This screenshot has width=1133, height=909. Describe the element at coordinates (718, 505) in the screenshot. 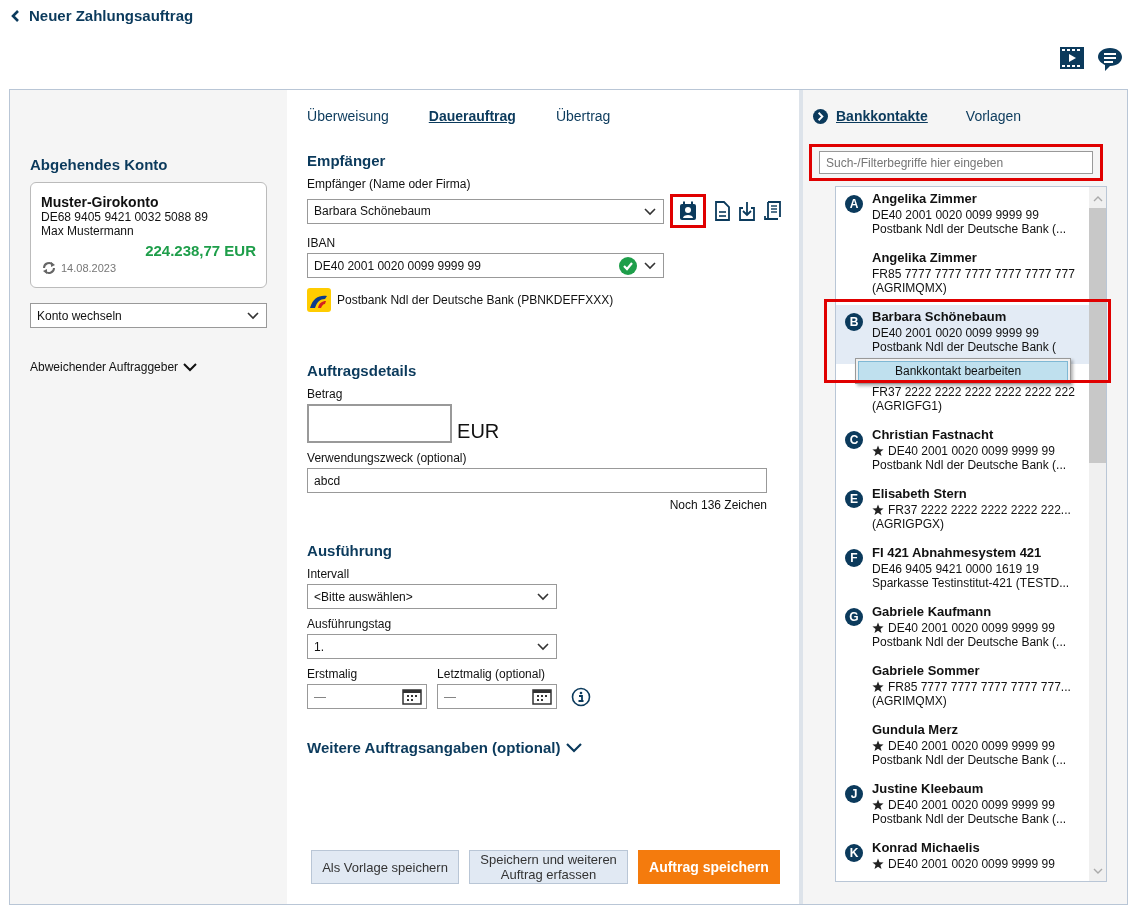

I see `character-counter: Noch 136 Zeichen` at that location.